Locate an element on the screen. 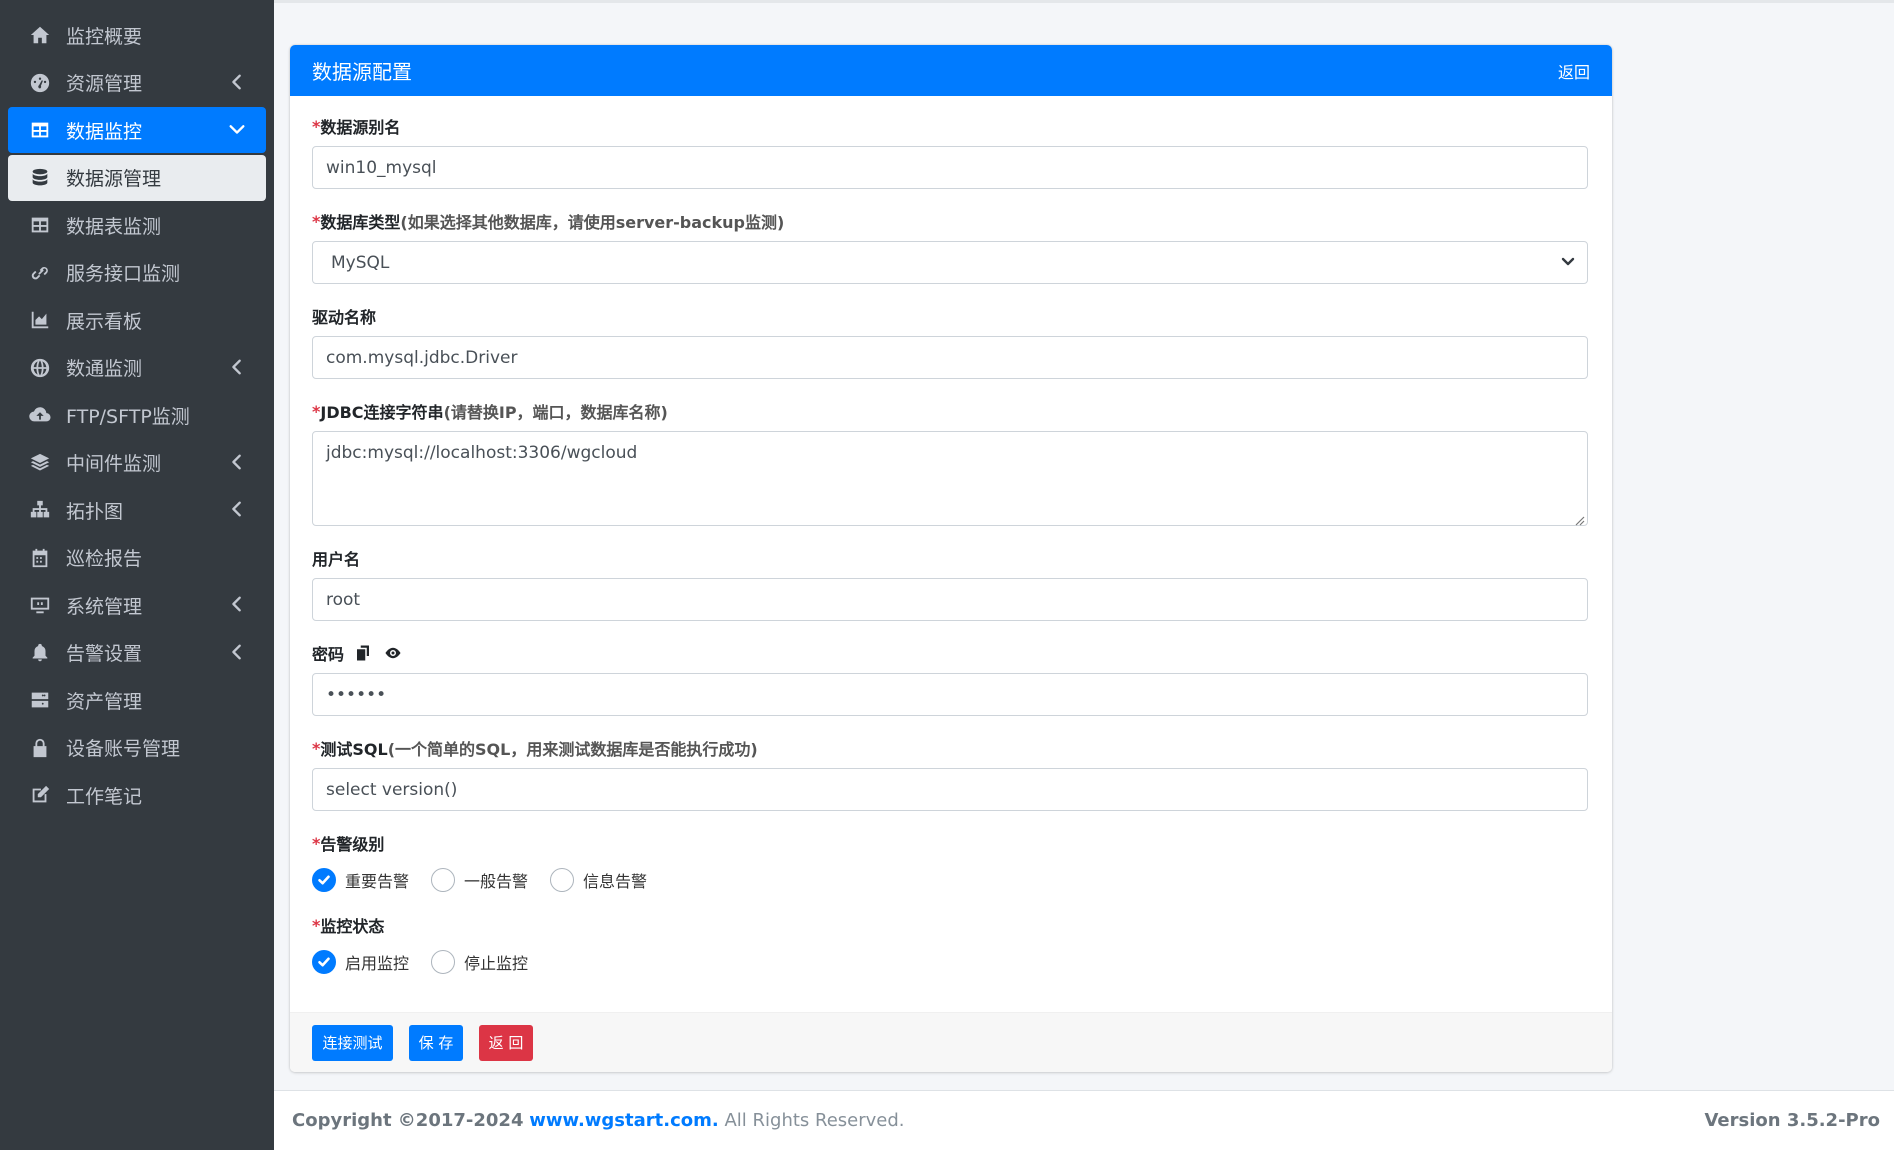 The width and height of the screenshot is (1894, 1150). resize-handle-icon is located at coordinates (1579, 518).